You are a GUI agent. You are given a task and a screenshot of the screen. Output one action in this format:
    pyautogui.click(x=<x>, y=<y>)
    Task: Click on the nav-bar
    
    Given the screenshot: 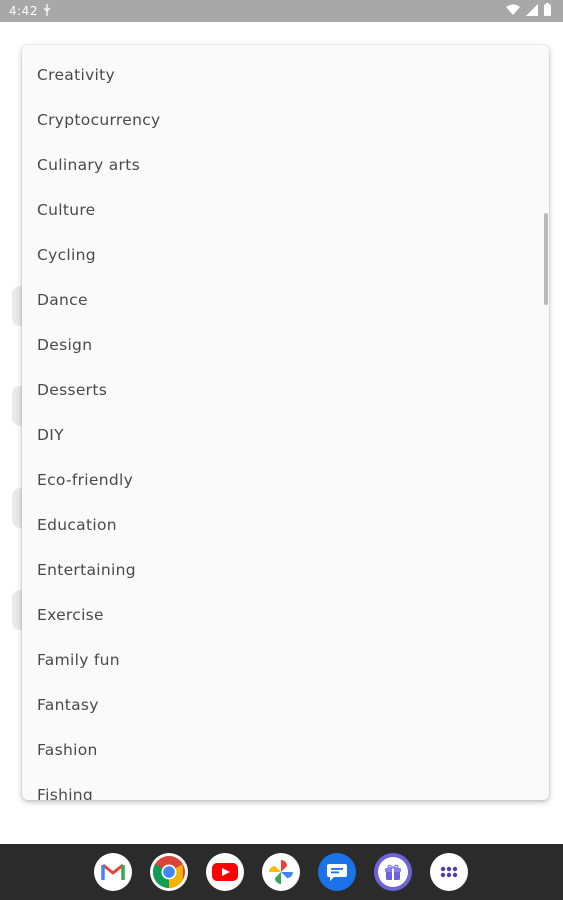 What is the action you would take?
    pyautogui.click(x=281, y=872)
    